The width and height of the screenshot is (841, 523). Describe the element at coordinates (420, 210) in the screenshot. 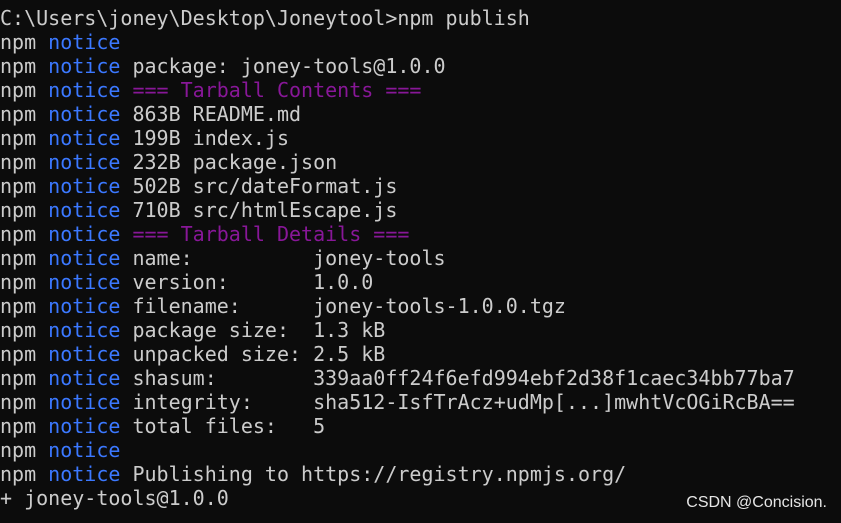

I see `npm-notice-line: npm notice 710B src/htmlEscape.js` at that location.